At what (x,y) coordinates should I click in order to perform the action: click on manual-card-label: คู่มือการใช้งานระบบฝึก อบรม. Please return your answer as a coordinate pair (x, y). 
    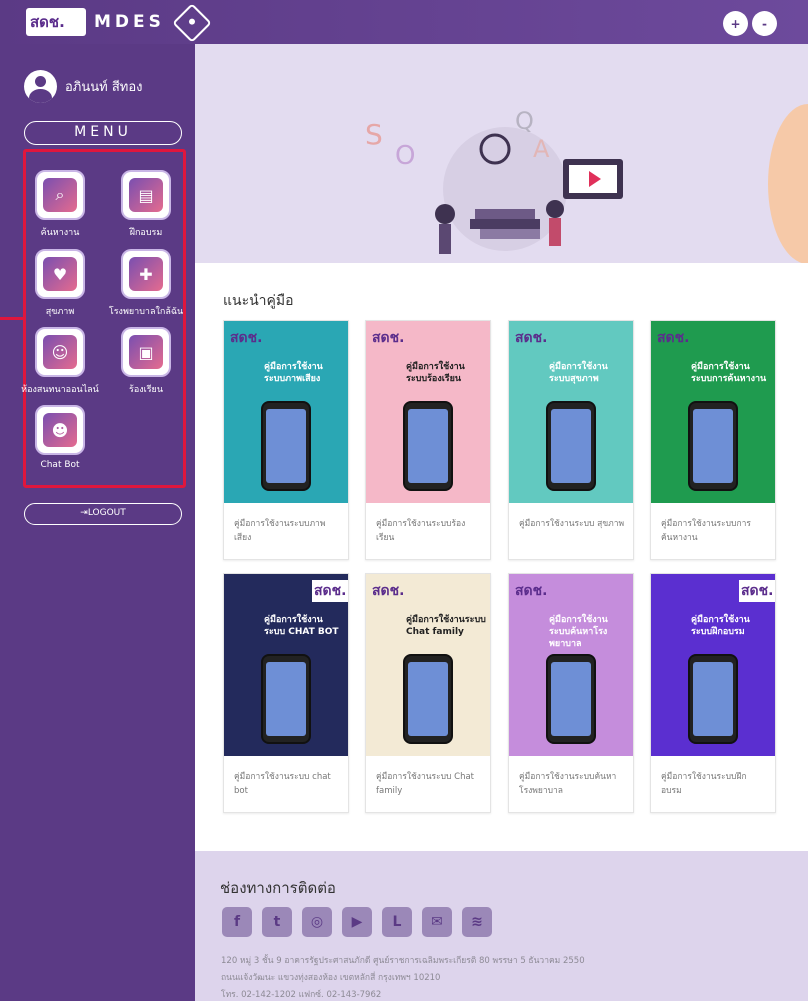
    Looking at the image, I should click on (704, 784).